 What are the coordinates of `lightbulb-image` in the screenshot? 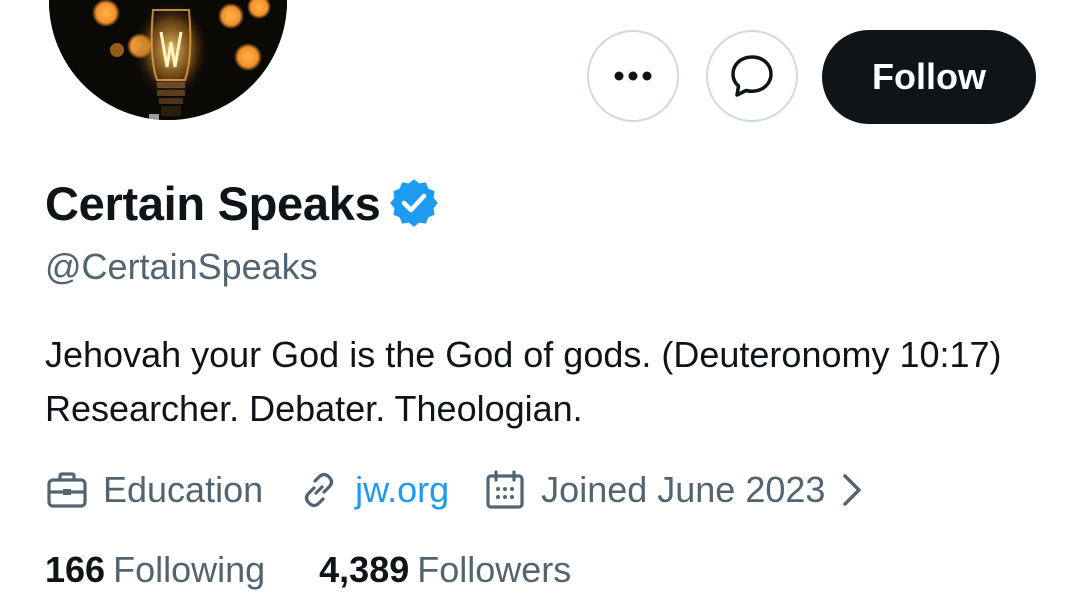 It's located at (168, 60).